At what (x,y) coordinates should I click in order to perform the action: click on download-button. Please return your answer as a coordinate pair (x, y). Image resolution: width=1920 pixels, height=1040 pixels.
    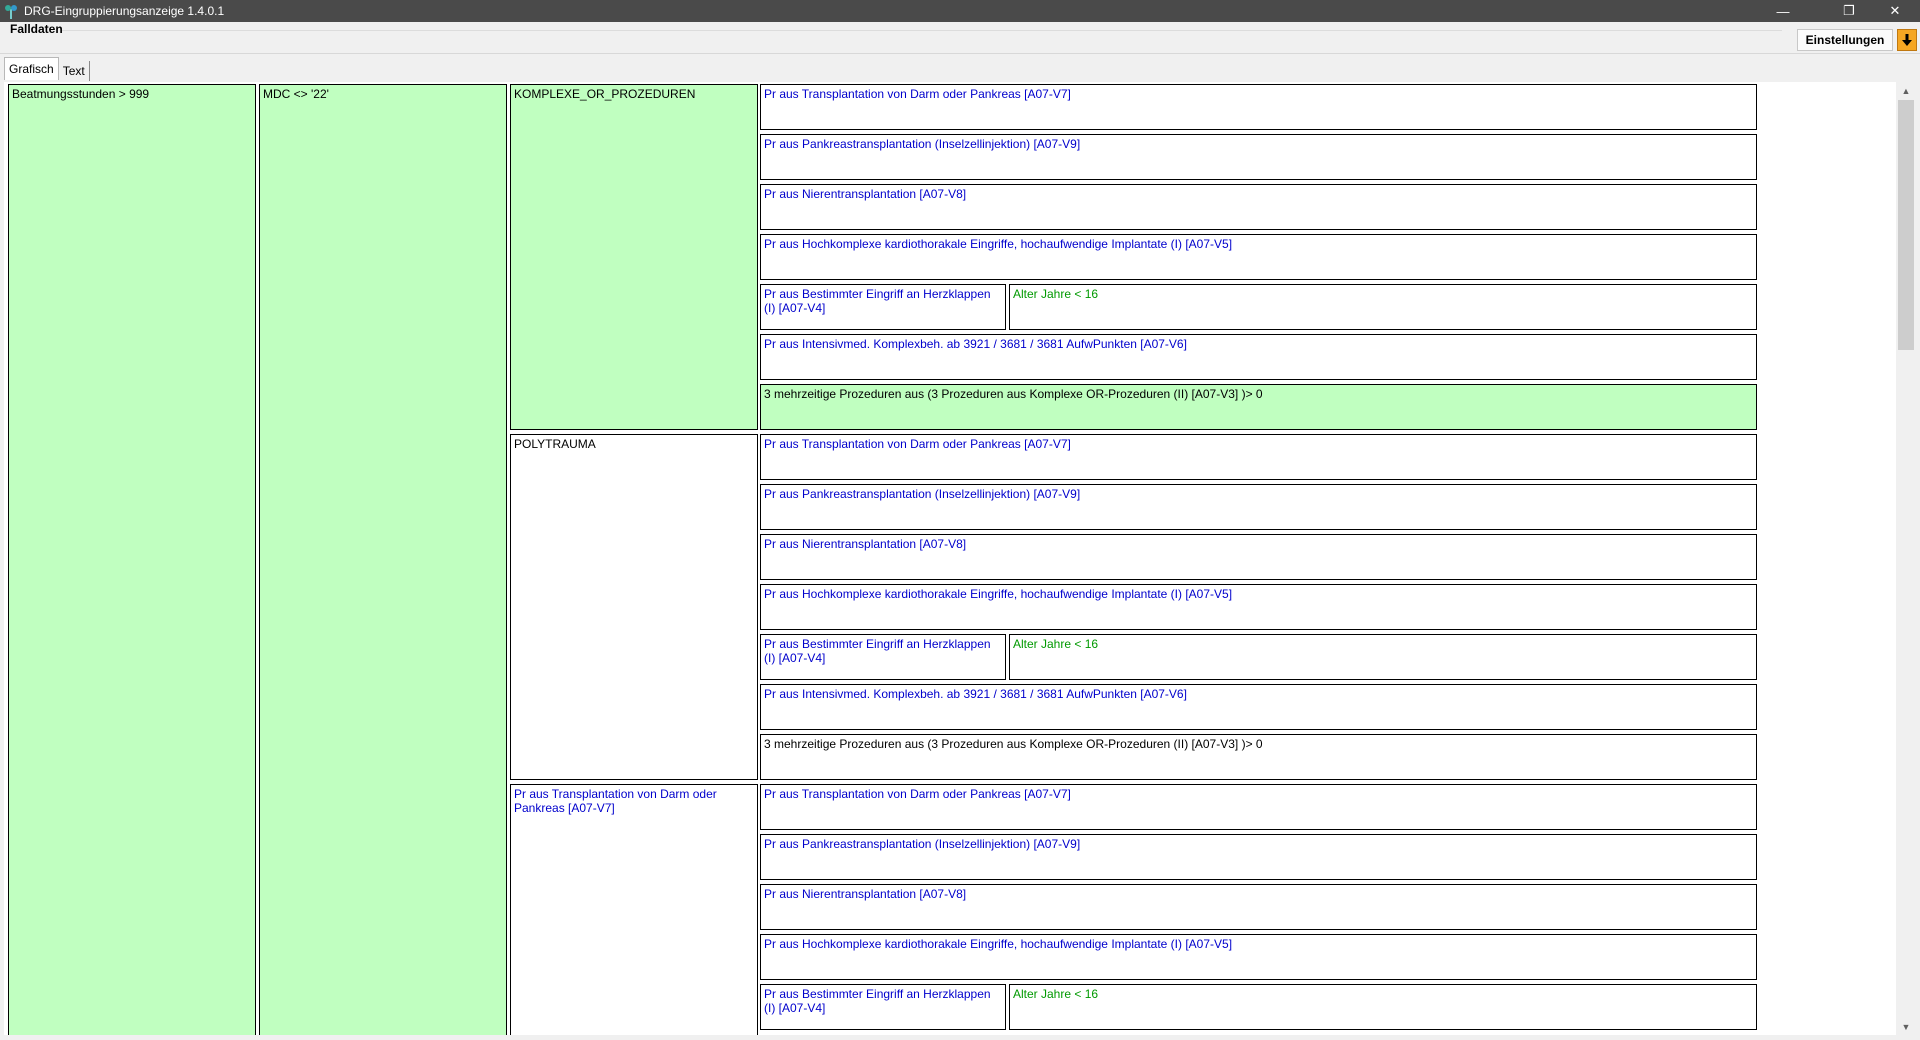
    Looking at the image, I should click on (1907, 40).